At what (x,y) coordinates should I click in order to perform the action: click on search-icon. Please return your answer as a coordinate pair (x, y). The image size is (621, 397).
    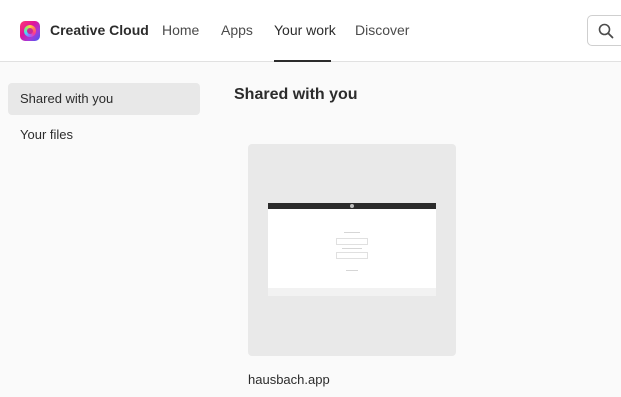
    Looking at the image, I should click on (606, 31).